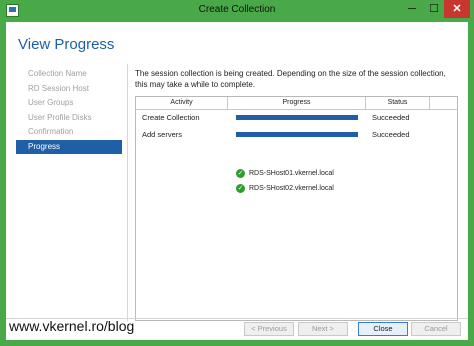 The image size is (474, 346). I want to click on sidebar-item-user-profile-disks: User Profile Disks, so click(60, 117).